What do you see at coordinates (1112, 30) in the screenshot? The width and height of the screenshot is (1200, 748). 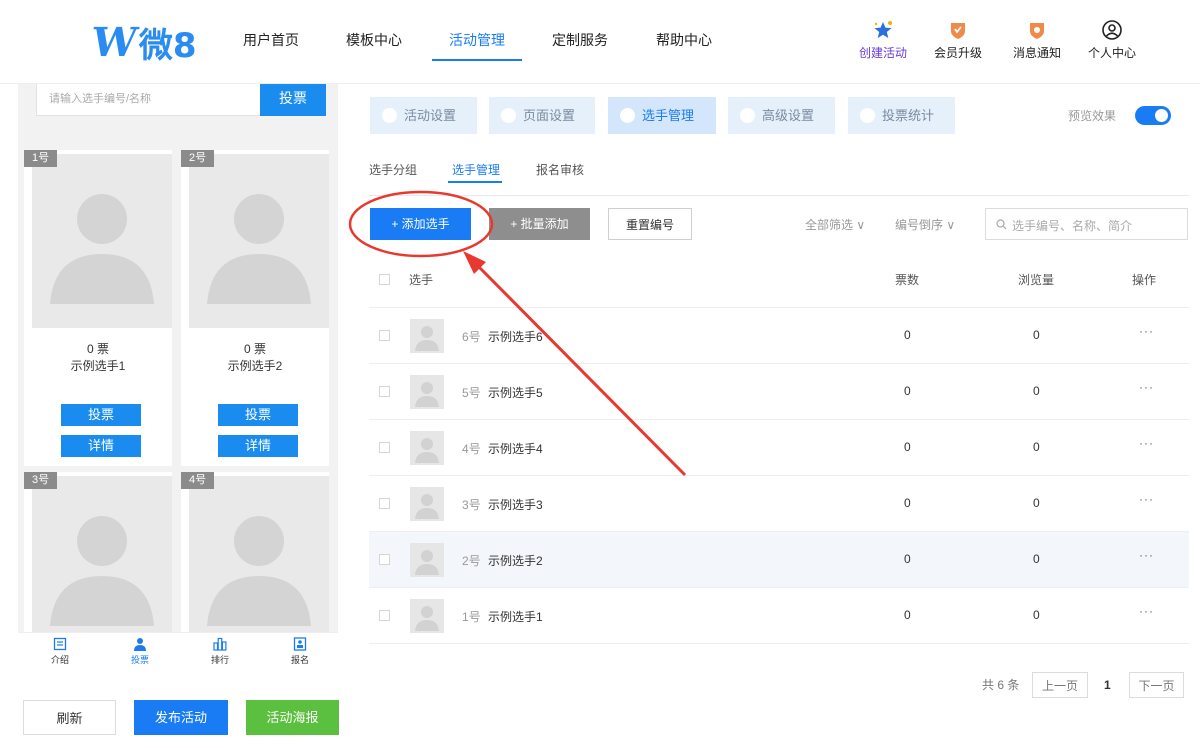 I see `user-circle-icon` at bounding box center [1112, 30].